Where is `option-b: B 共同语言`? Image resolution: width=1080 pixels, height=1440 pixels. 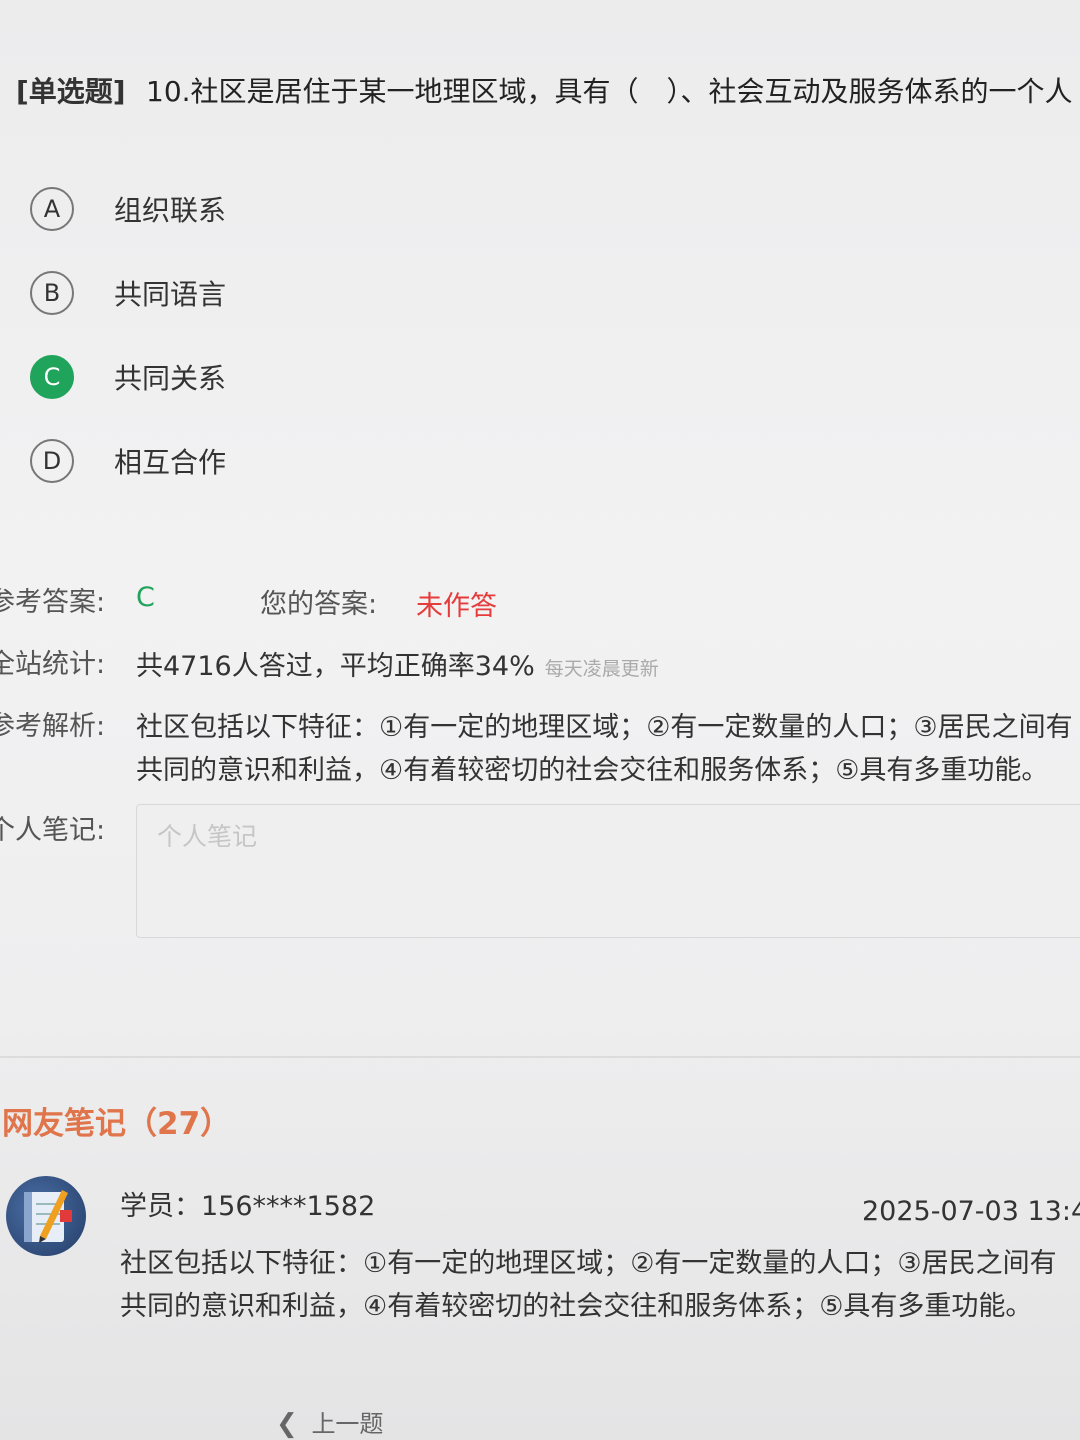
option-b: B 共同语言 is located at coordinates (128, 293).